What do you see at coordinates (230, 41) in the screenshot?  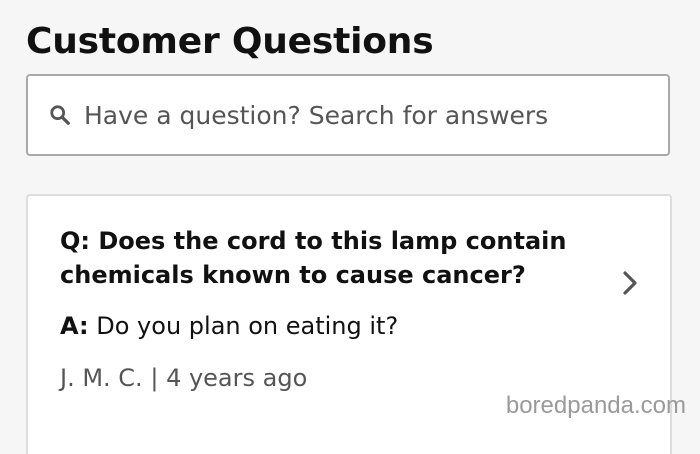 I see `customer-questions-title: Customer Questions` at bounding box center [230, 41].